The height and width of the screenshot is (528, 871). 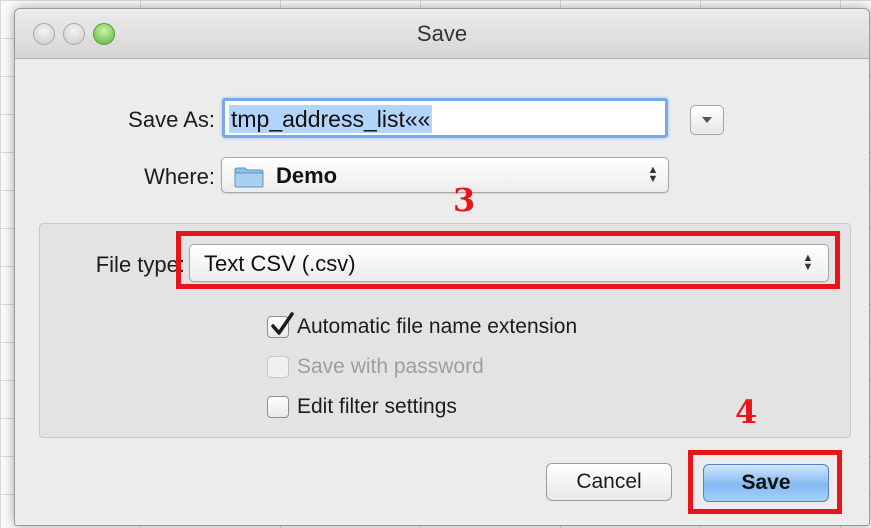 I want to click on filter-settings-label: Edit filter settings, so click(x=377, y=406).